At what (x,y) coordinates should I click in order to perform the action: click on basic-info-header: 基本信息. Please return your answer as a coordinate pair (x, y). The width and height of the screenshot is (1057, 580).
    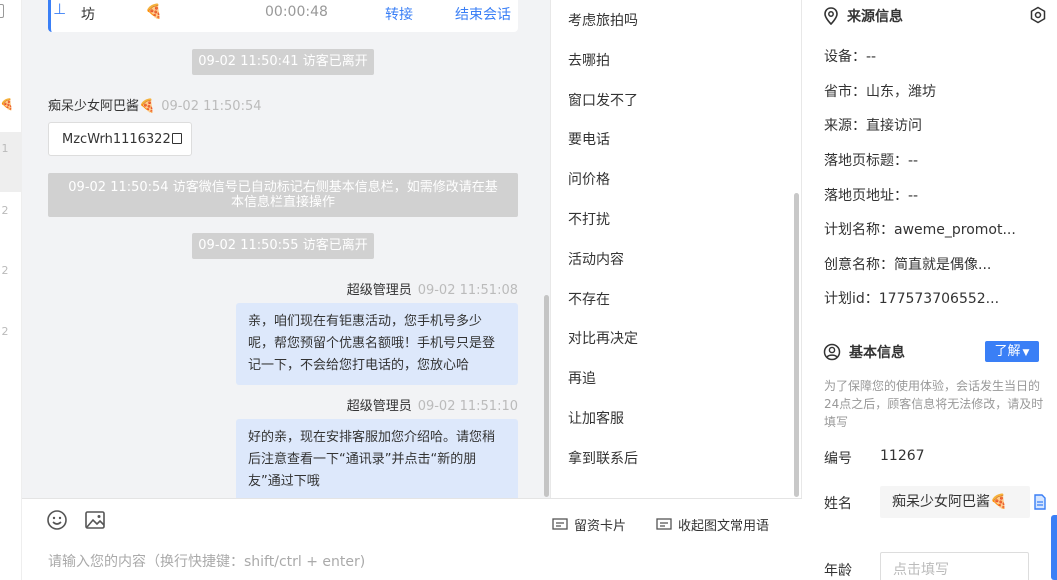
    Looking at the image, I should click on (864, 352).